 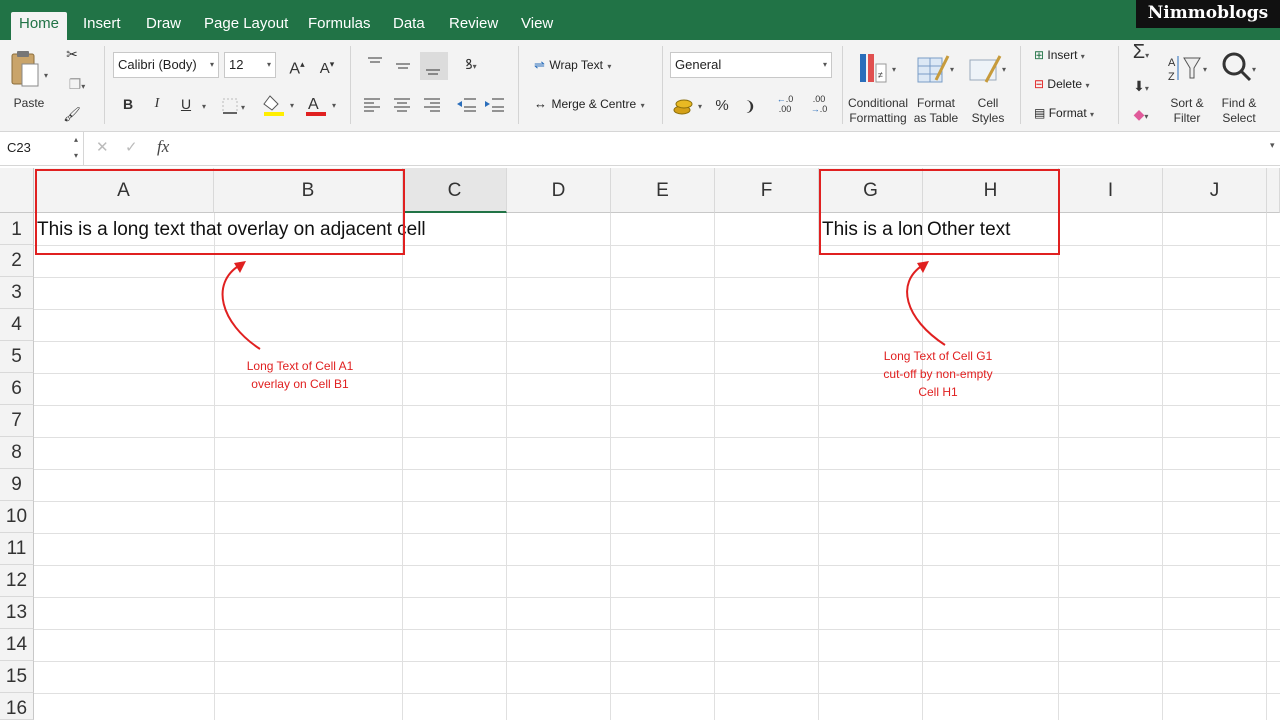 I want to click on row-header-13: 13, so click(x=17, y=613).